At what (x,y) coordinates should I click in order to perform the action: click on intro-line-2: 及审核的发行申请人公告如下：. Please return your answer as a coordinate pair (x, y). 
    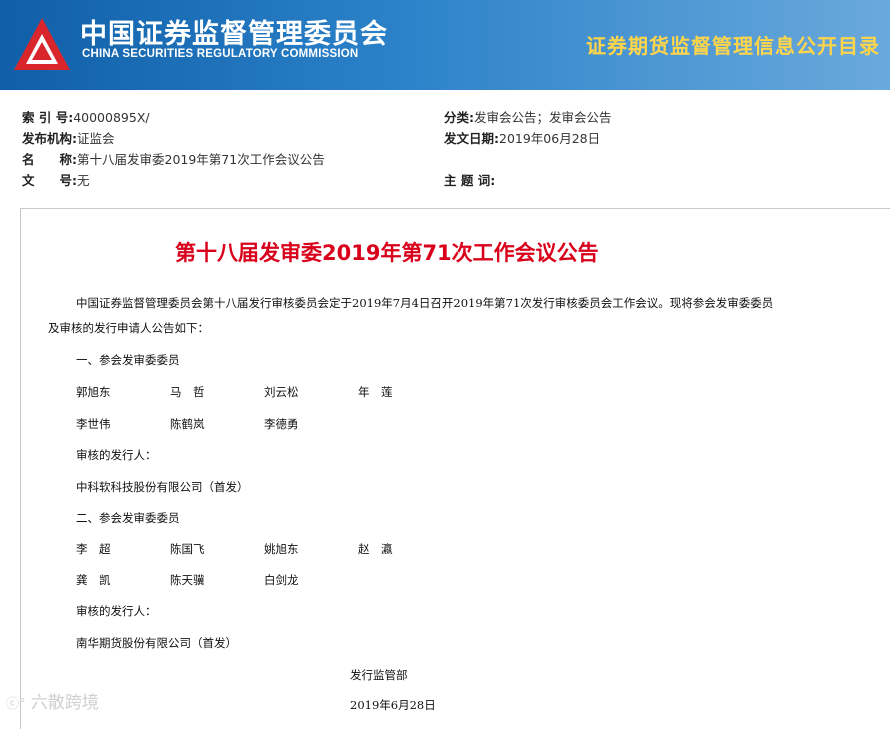
    Looking at the image, I should click on (128, 328).